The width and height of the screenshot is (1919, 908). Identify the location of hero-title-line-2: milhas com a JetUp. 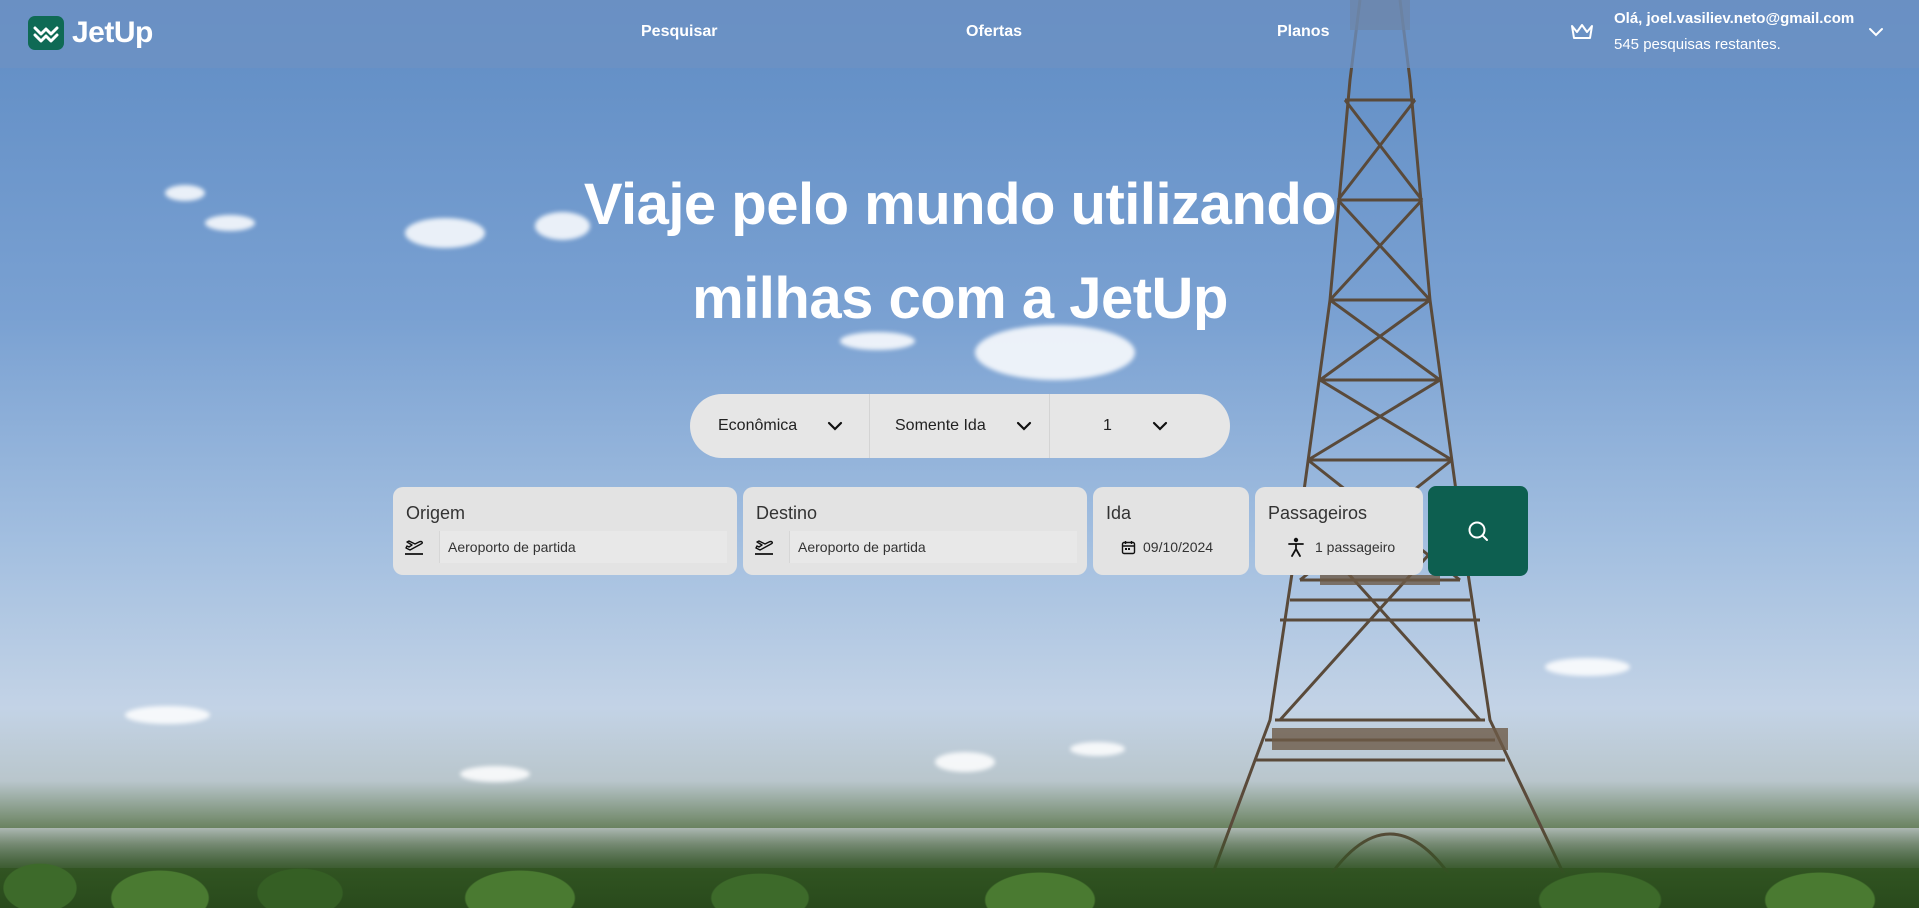
(960, 298).